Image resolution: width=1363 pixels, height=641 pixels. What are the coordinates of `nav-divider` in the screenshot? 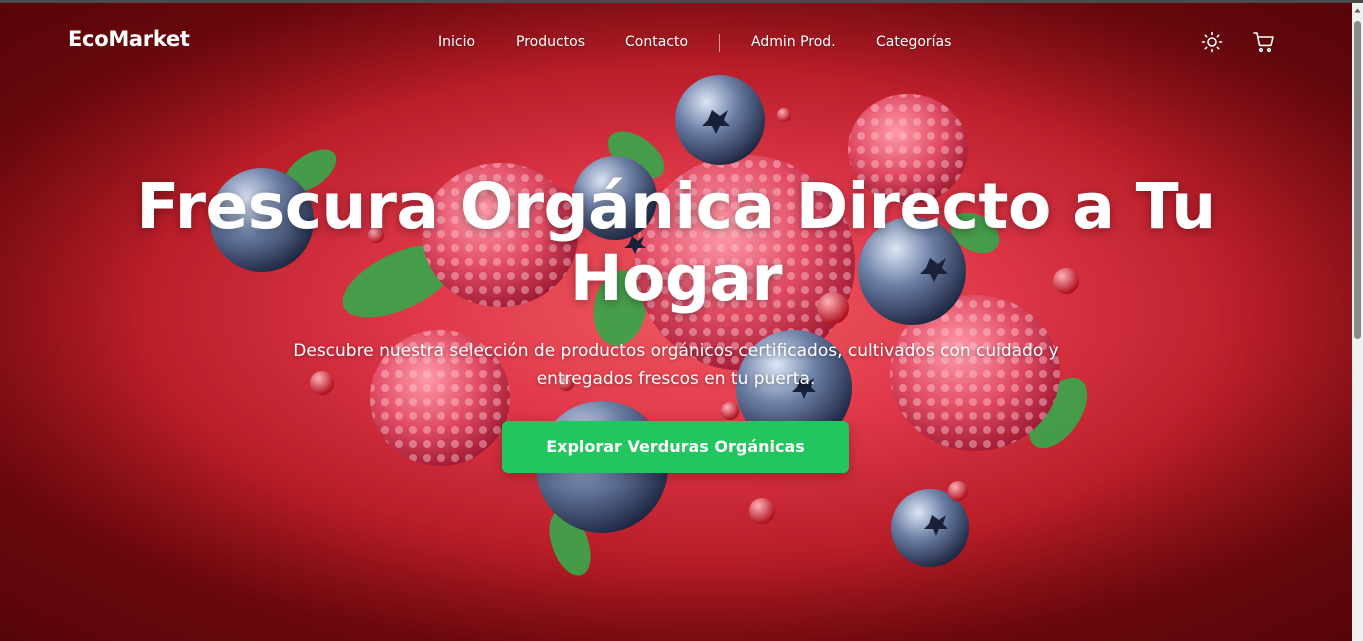 It's located at (719, 43).